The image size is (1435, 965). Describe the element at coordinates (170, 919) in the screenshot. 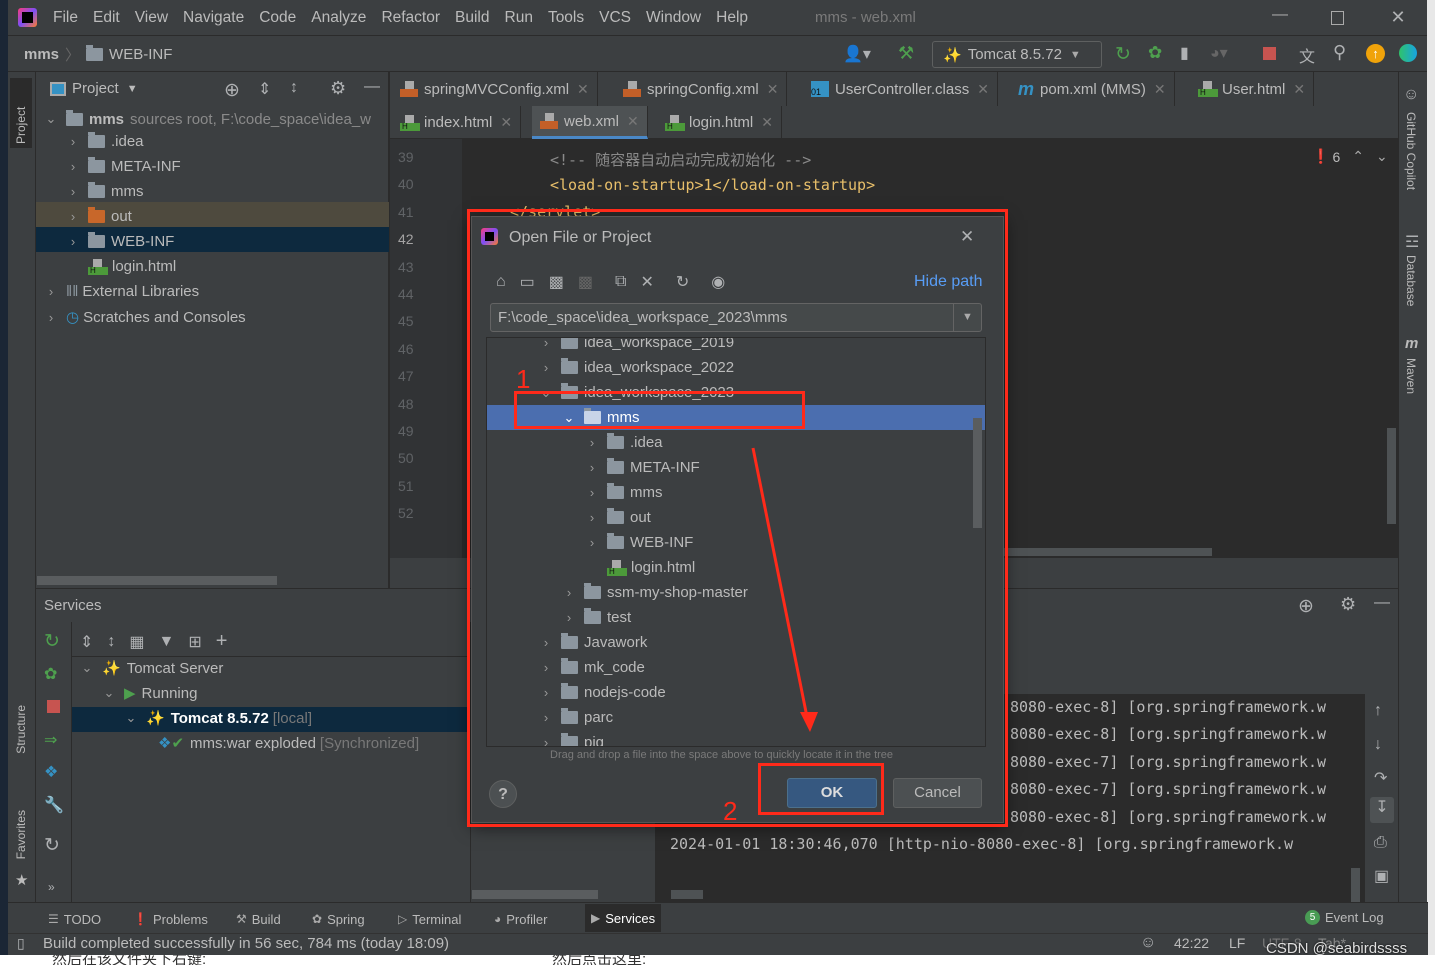

I see `tool-button-problems: ❗ Problems` at that location.